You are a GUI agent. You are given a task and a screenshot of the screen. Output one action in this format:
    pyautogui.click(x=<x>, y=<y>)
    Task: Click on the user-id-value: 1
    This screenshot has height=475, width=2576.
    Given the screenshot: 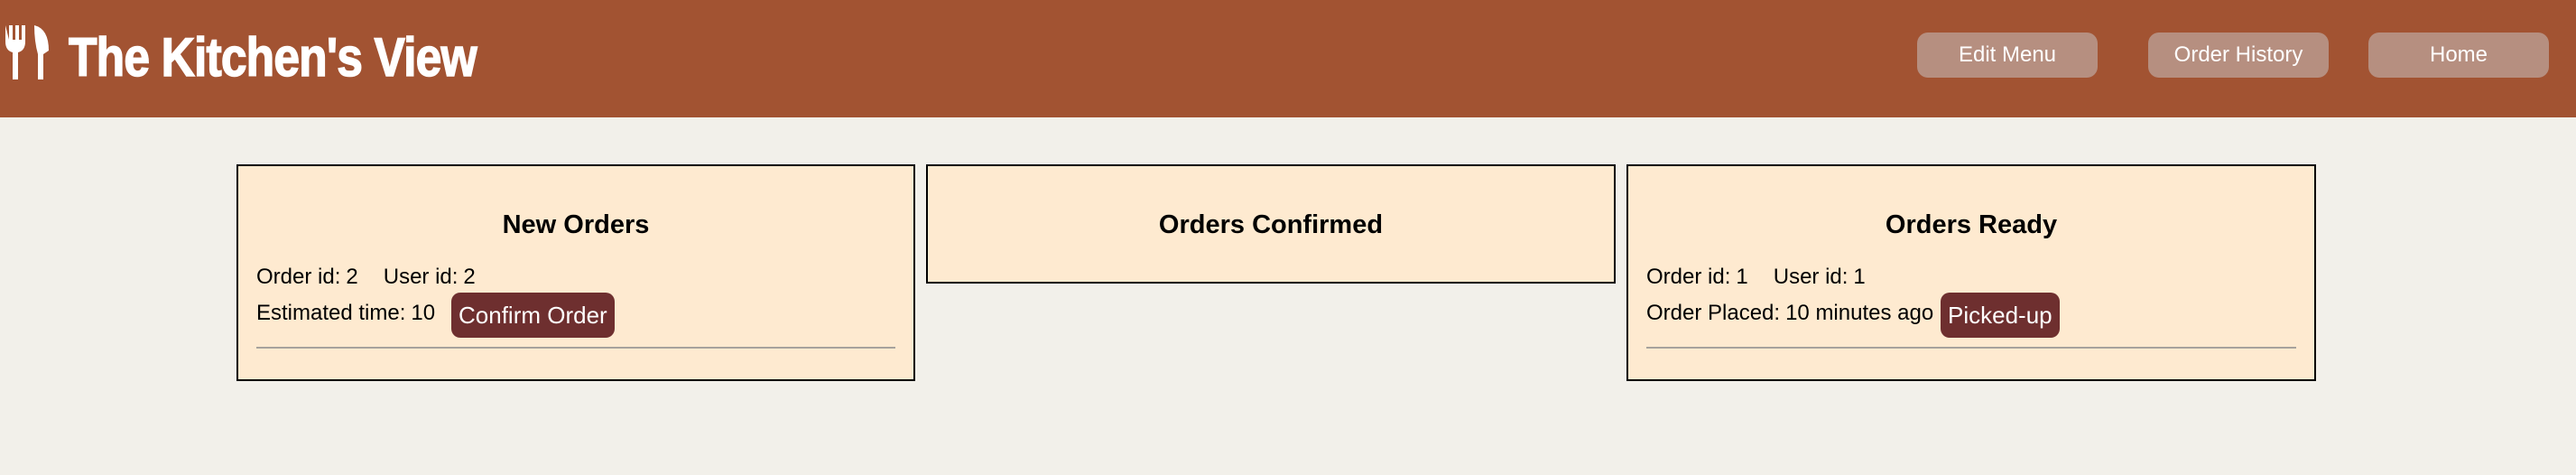 What is the action you would take?
    pyautogui.click(x=1859, y=277)
    